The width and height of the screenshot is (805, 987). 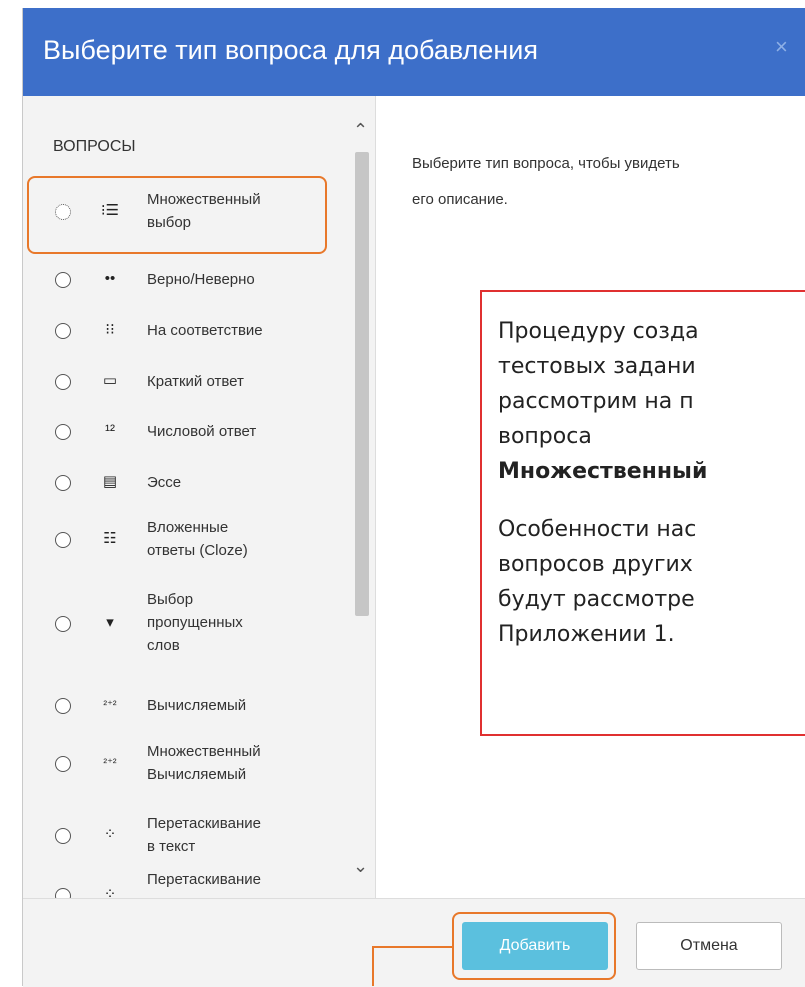 I want to click on option-essay: ▤ Эссе, so click(x=191, y=483).